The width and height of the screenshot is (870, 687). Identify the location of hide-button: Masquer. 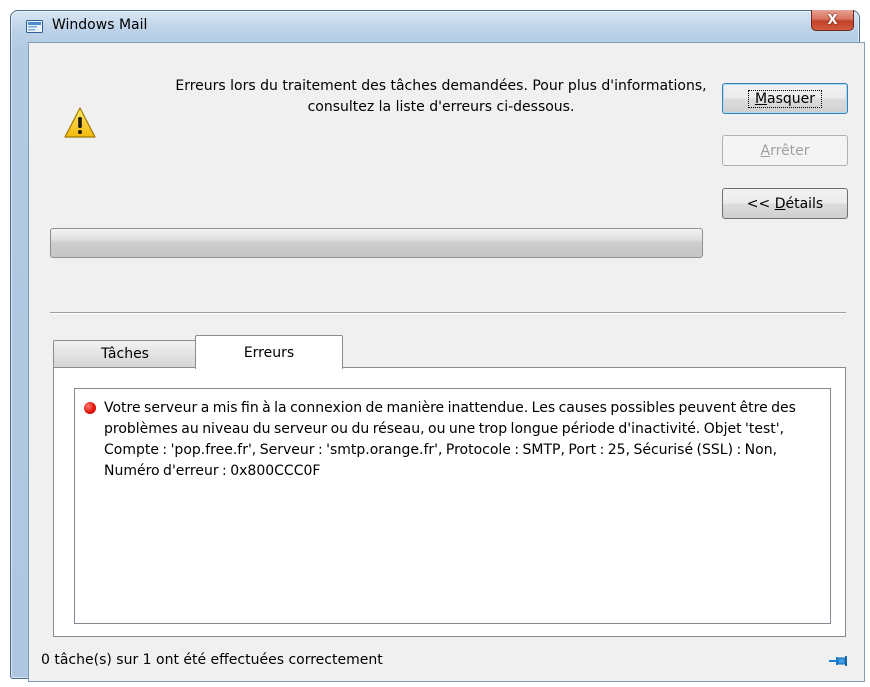
(785, 98).